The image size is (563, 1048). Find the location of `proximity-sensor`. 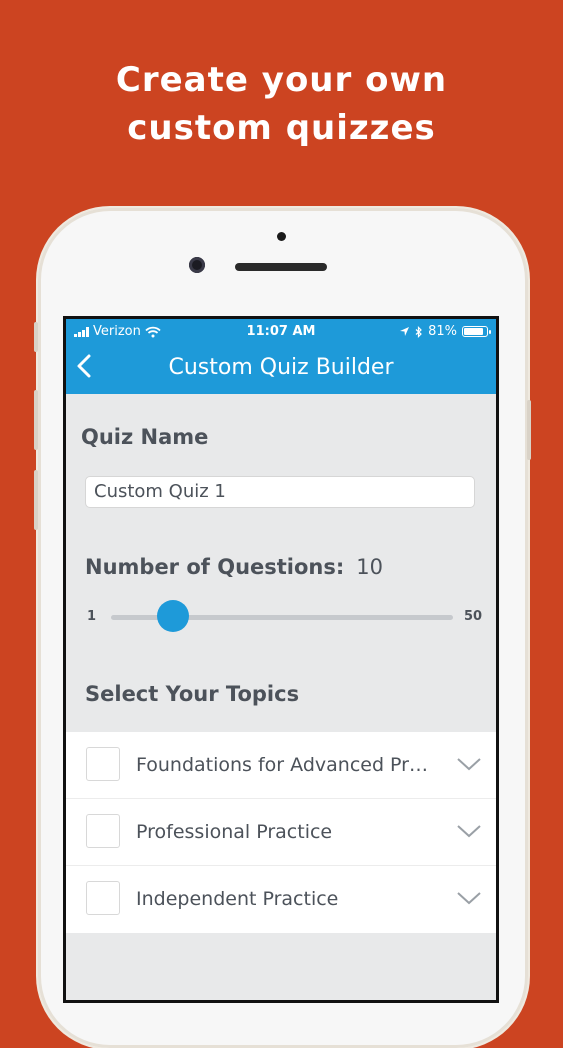

proximity-sensor is located at coordinates (281, 236).